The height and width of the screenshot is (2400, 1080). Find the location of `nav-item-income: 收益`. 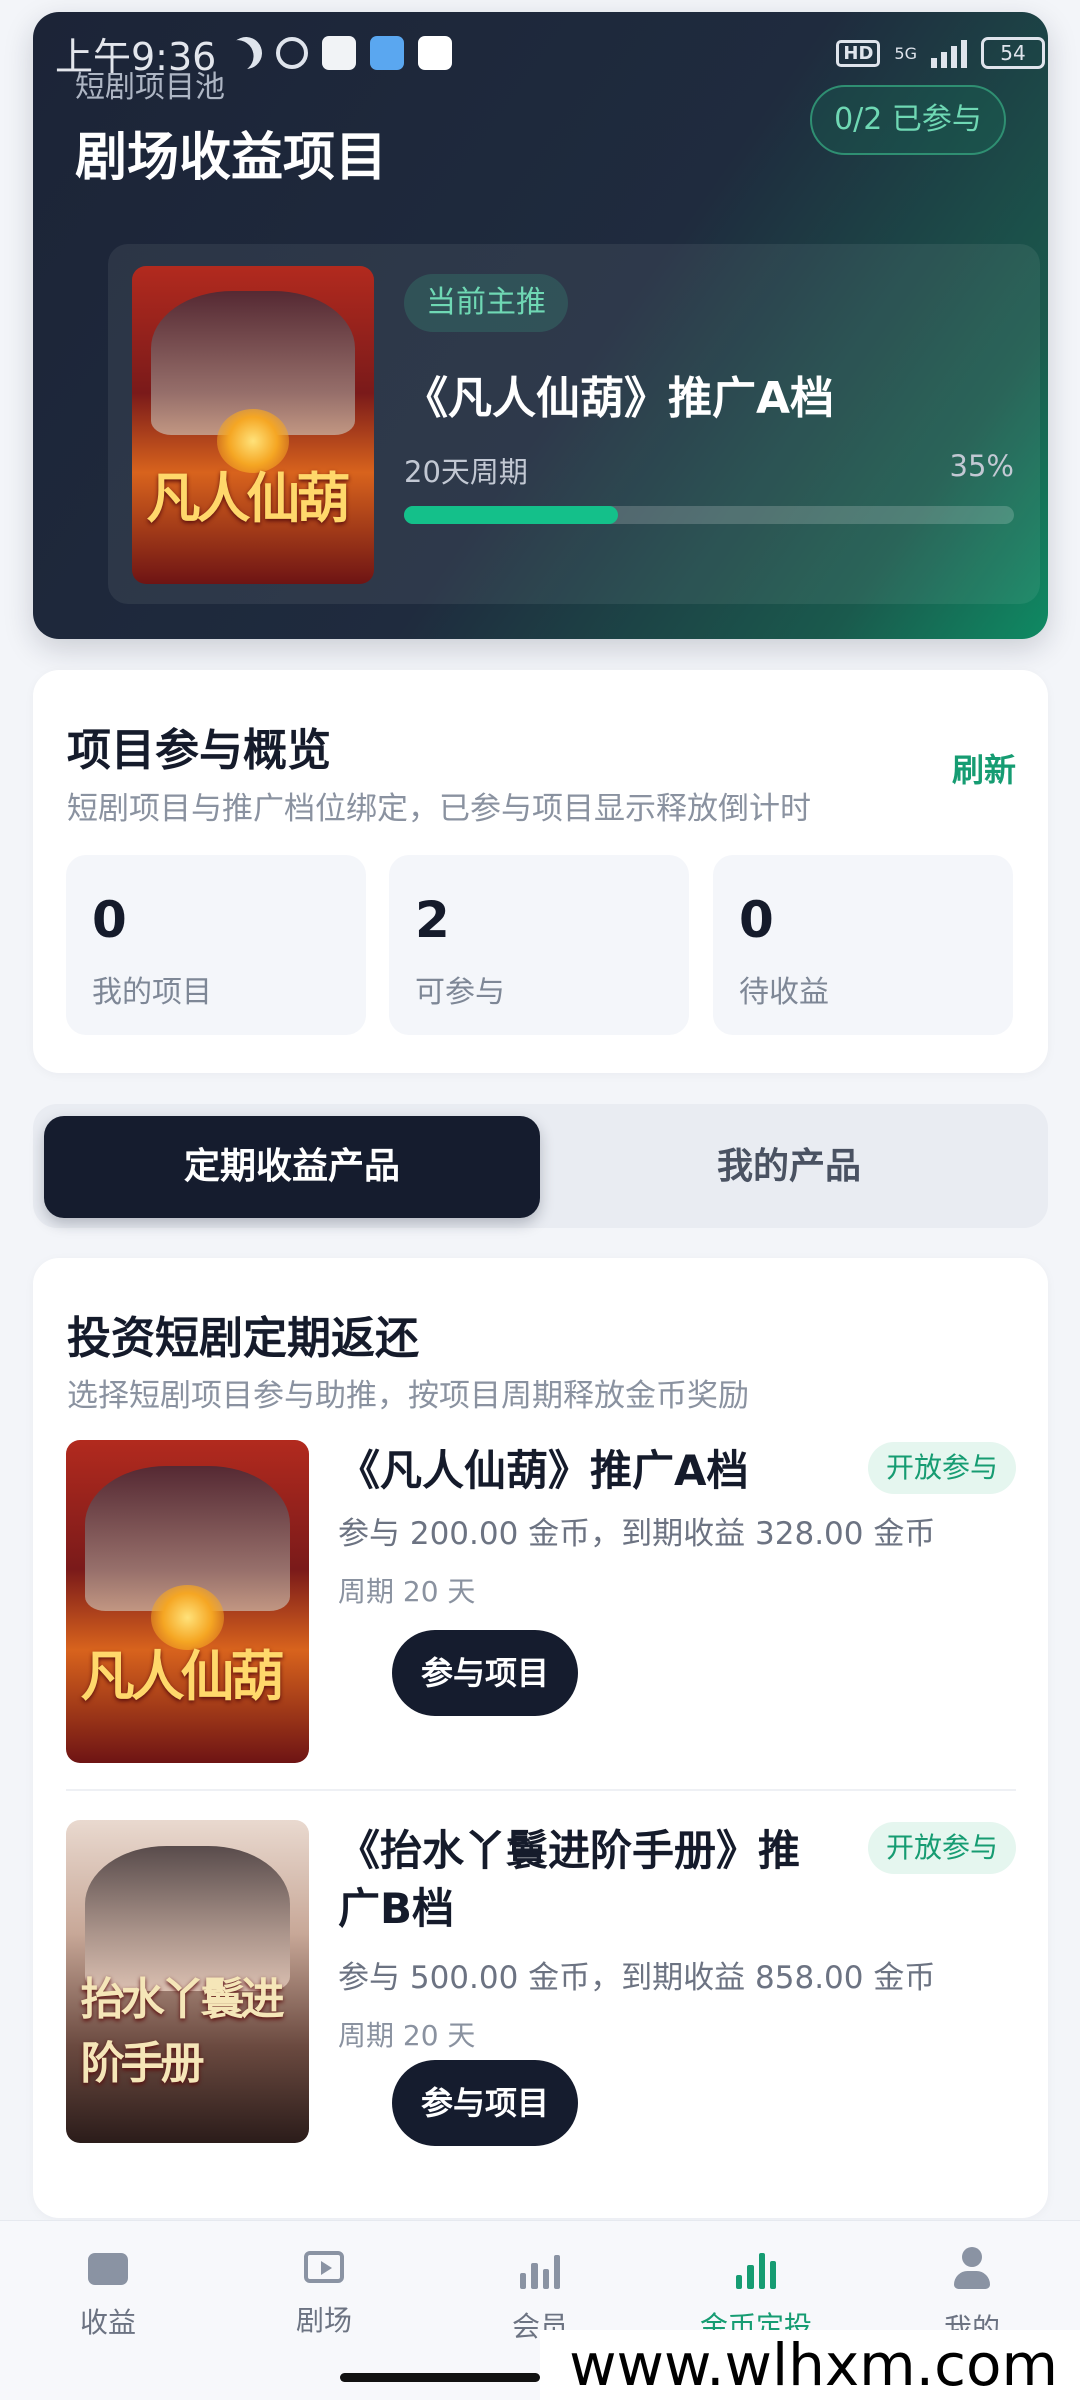

nav-item-income: 收益 is located at coordinates (108, 2292).